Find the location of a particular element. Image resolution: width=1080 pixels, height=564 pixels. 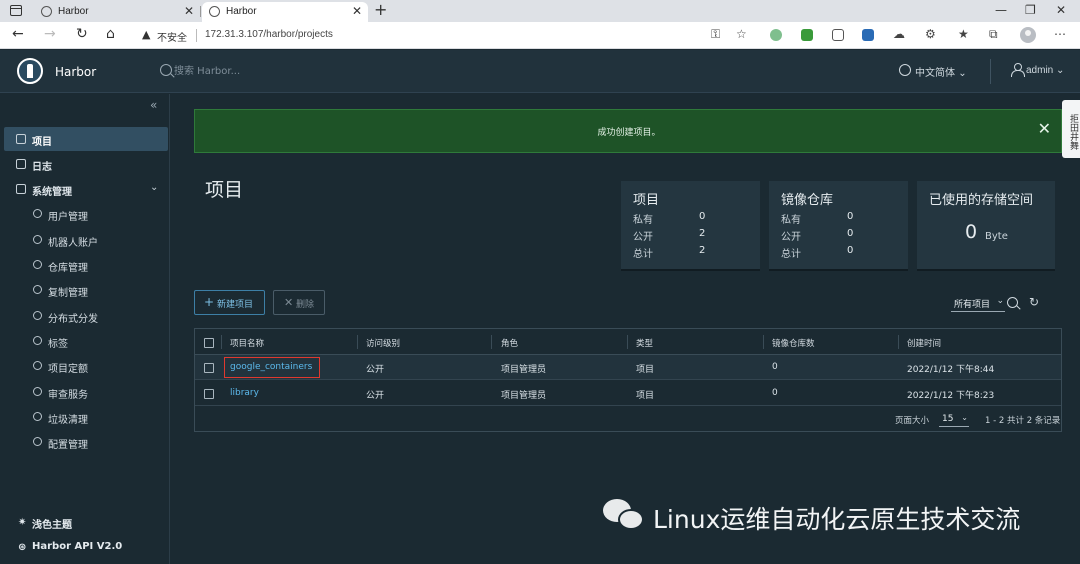

key-icon: ⚿ is located at coordinates (715, 34).